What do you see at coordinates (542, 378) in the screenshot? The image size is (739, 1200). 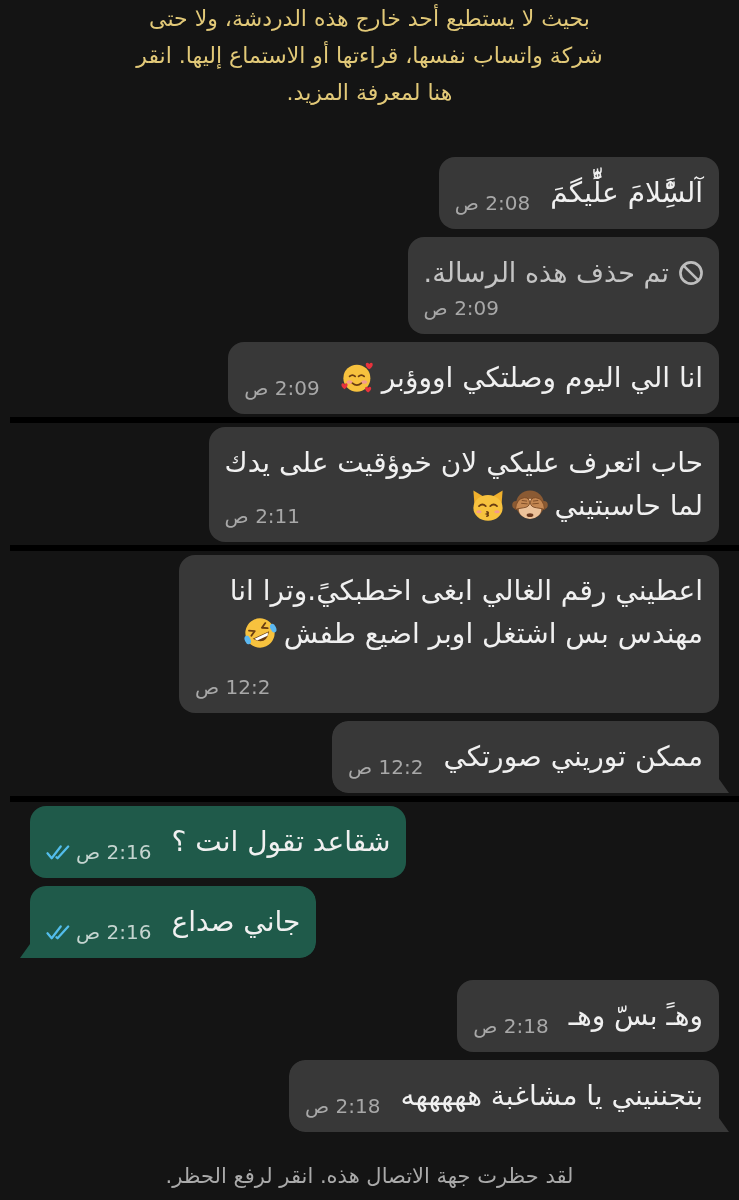 I see `message-text: انا الي اليوم وصلتكي اووؤبر` at bounding box center [542, 378].